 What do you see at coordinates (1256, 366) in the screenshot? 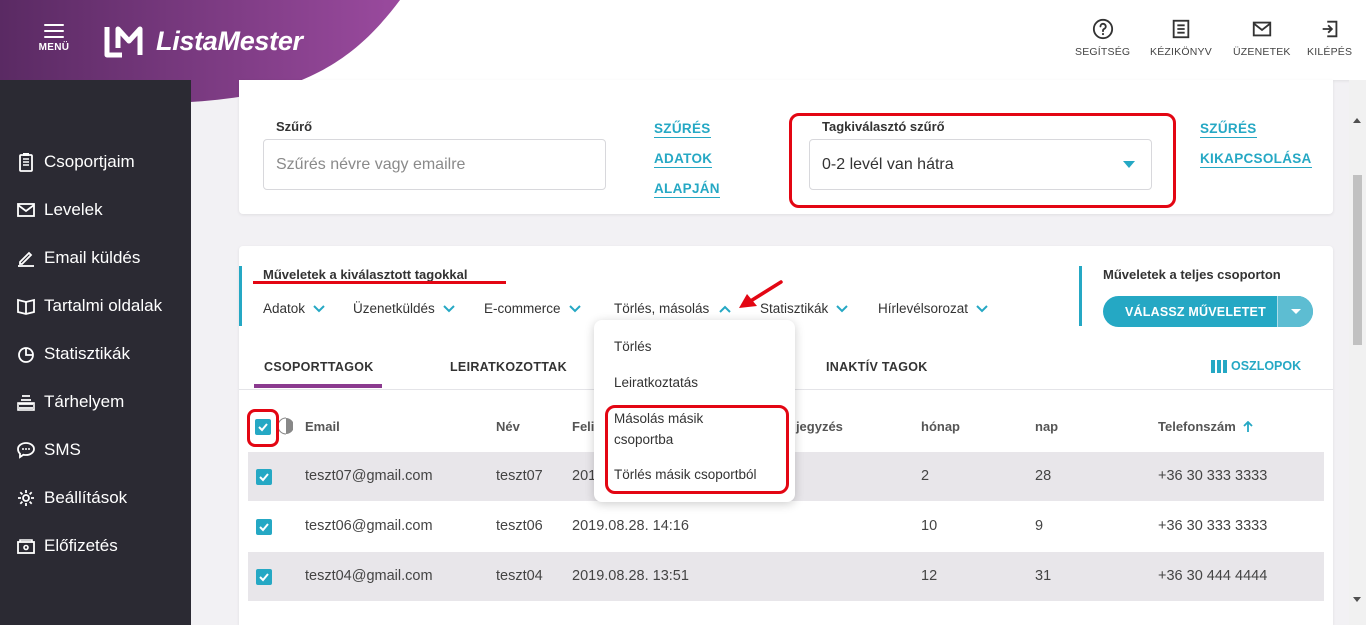
I see `columns-button: OSZLOPOK` at bounding box center [1256, 366].